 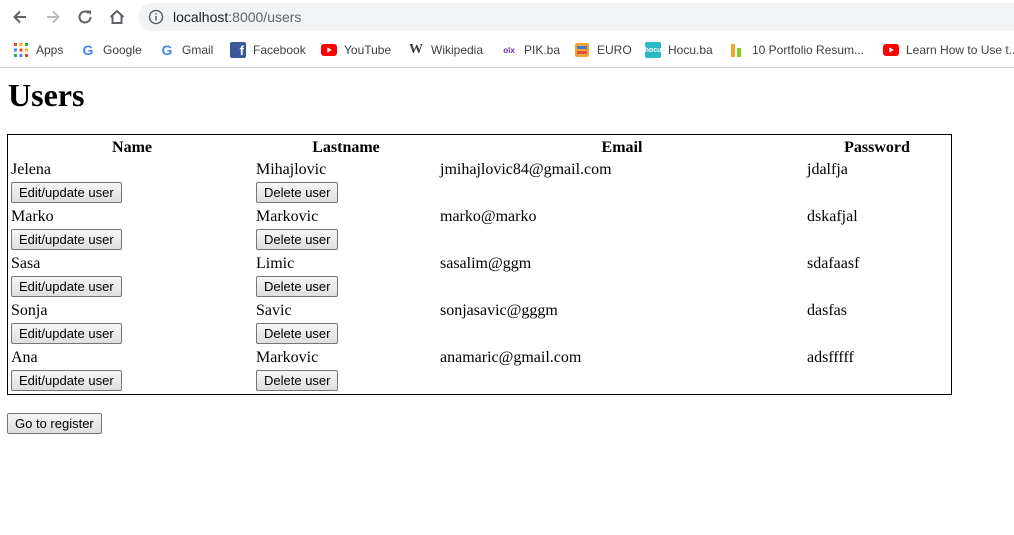 I want to click on hocu-icon: hocu, so click(x=653, y=50).